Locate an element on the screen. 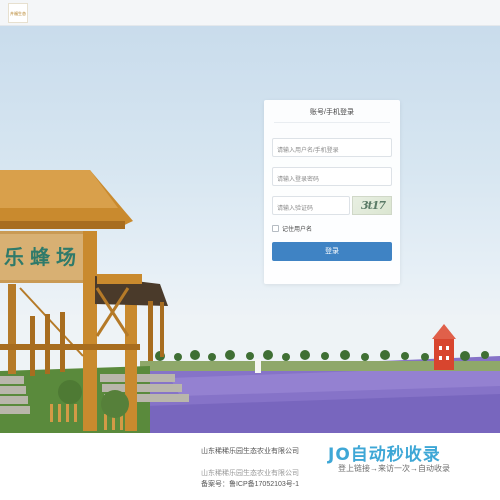 The width and height of the screenshot is (500, 500). password-field-wrapper is located at coordinates (332, 178).